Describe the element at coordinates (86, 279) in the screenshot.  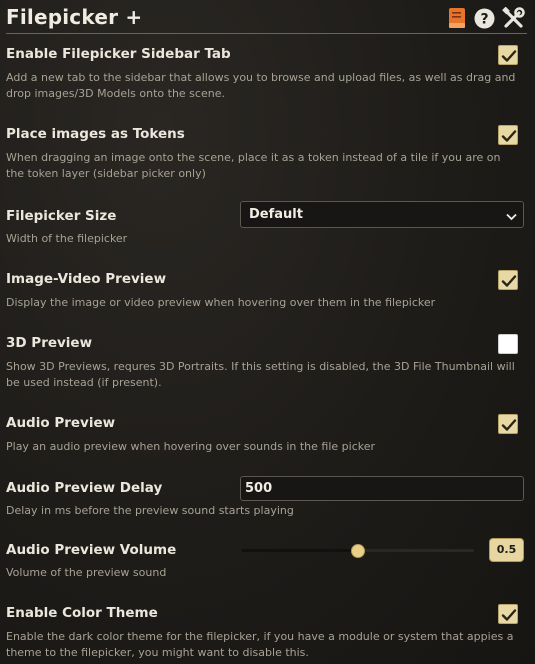
I see `setting-label: Image-Video Preview` at that location.